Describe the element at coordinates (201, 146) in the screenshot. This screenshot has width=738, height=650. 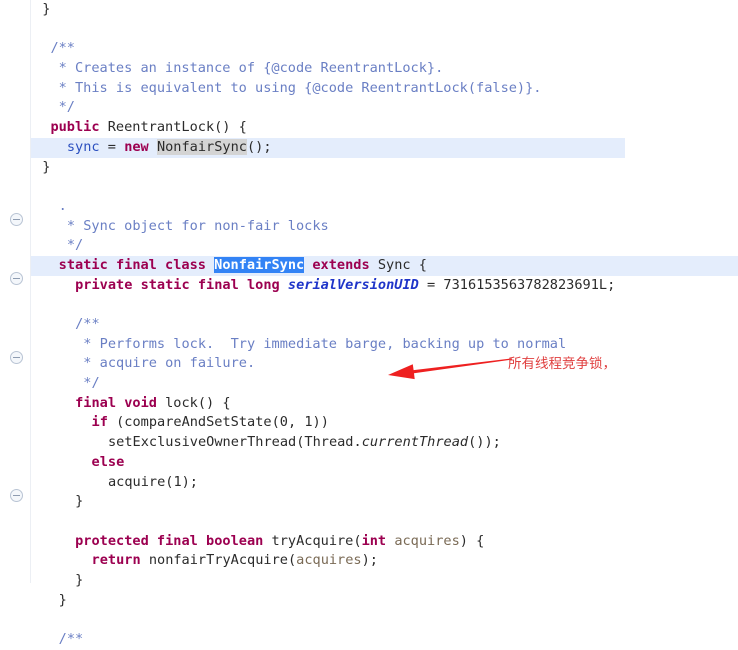
I see `occurrence-token: NonfairSync` at that location.